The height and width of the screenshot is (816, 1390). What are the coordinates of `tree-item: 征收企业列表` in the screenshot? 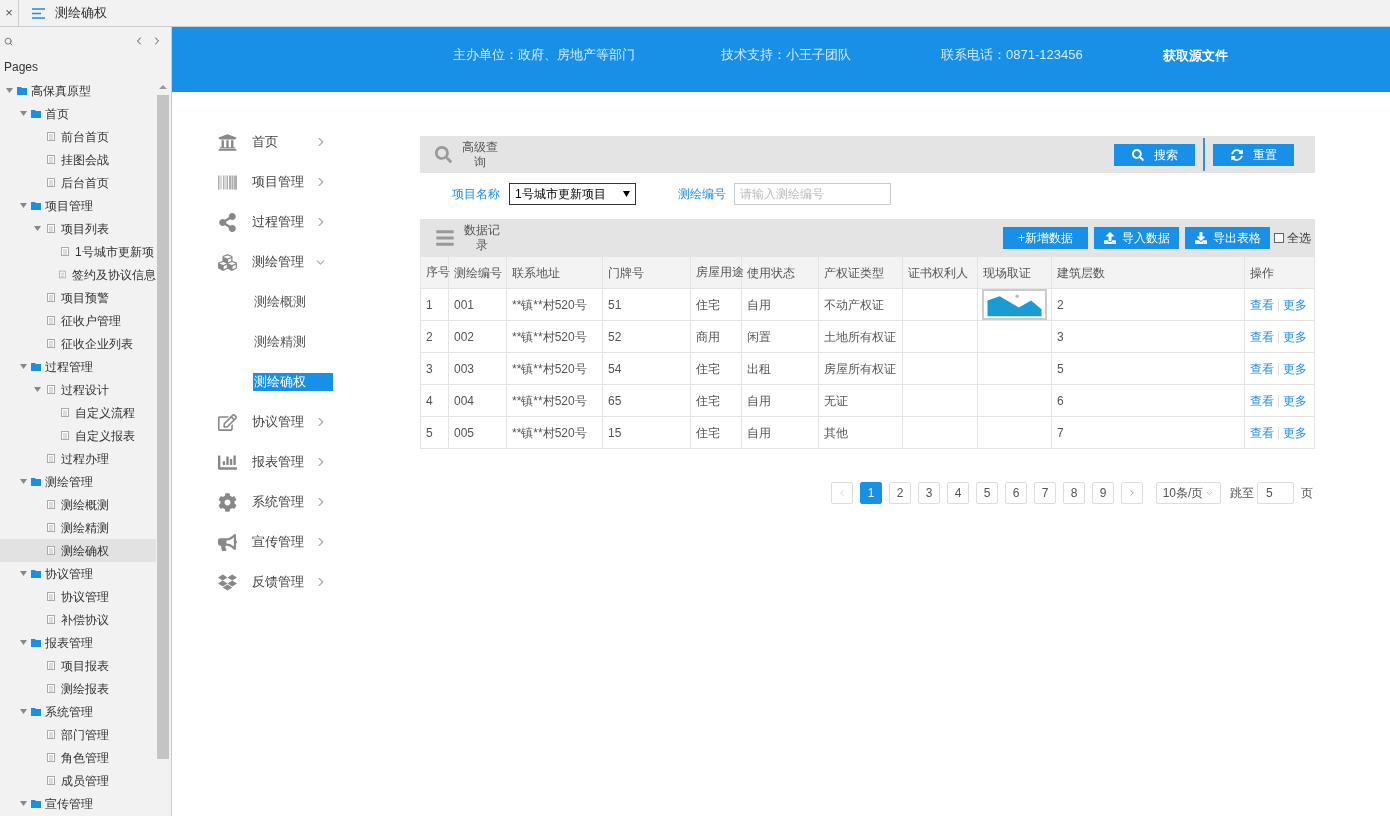 It's located at (78, 343).